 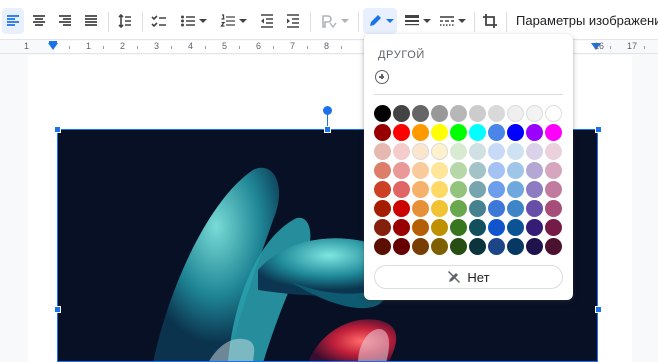 I want to click on left-indent-marker, so click(x=53, y=46).